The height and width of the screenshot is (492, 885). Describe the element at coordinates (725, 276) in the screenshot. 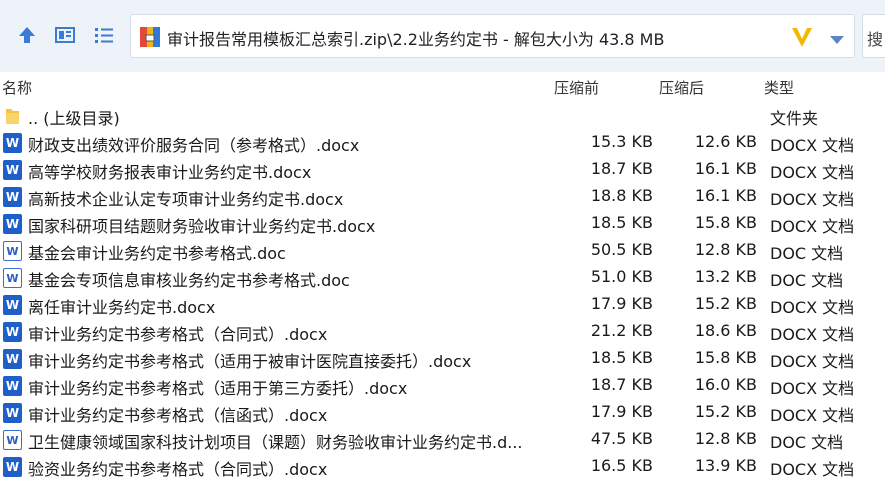

I see `file-compressed-size: 13.2 KB` at that location.